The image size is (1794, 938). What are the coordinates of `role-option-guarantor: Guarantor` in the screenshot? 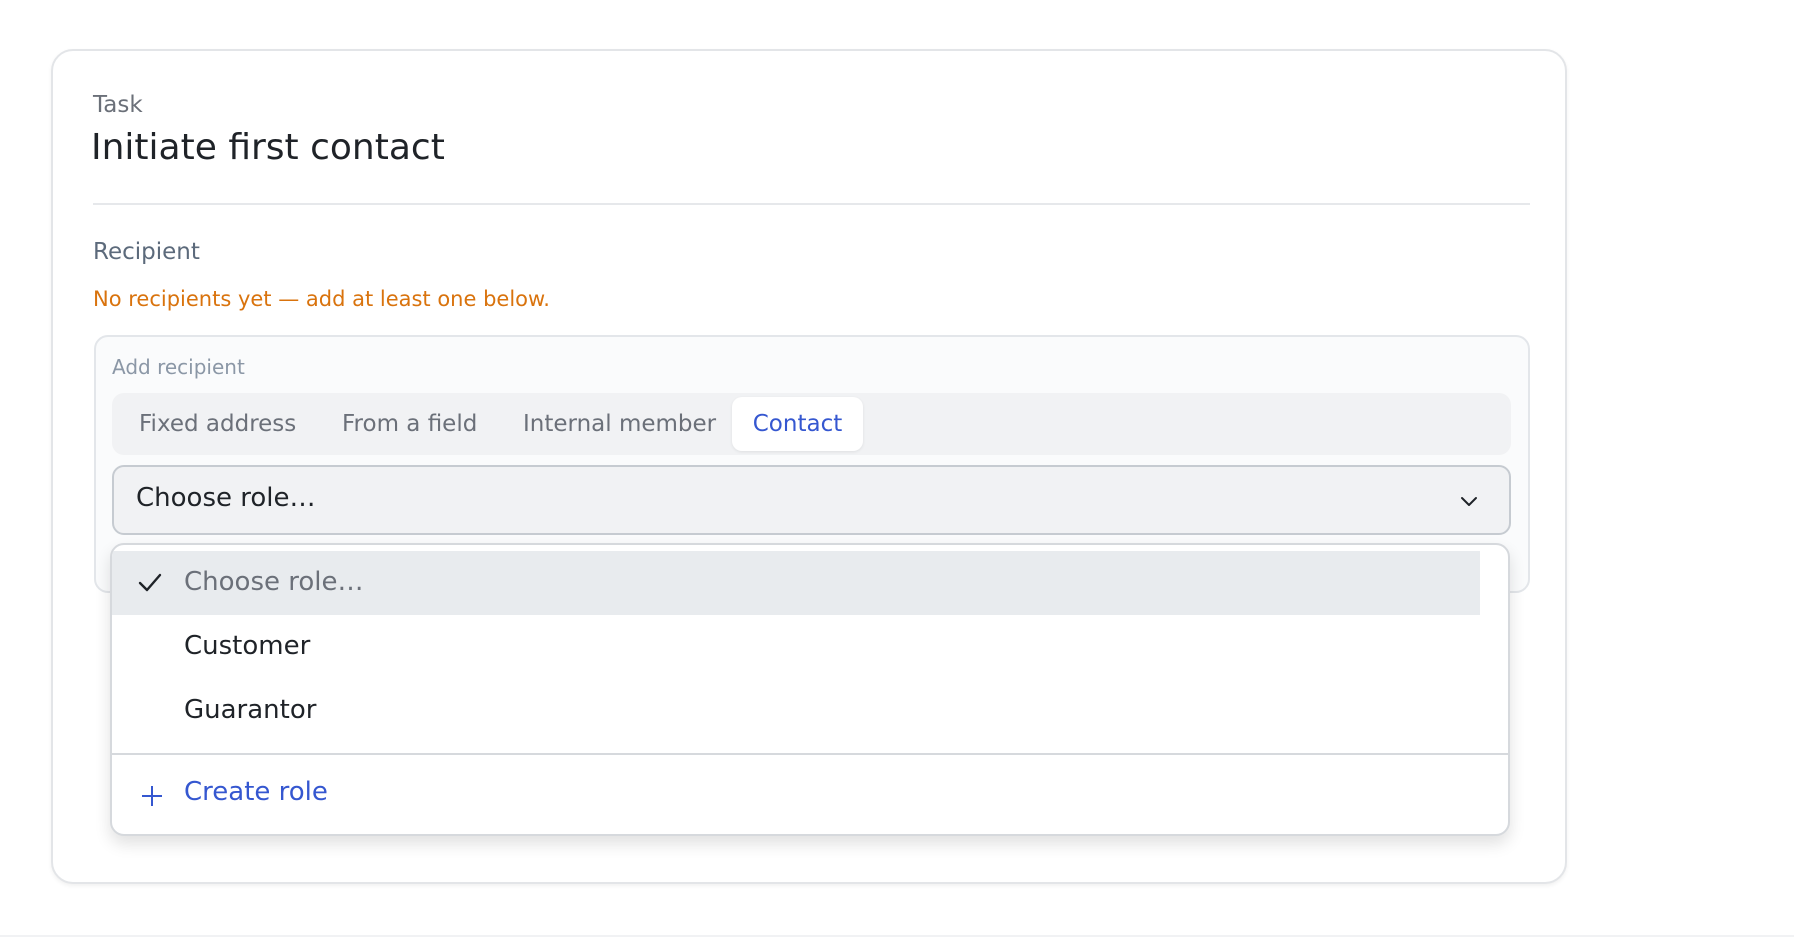 It's located at (796, 711).